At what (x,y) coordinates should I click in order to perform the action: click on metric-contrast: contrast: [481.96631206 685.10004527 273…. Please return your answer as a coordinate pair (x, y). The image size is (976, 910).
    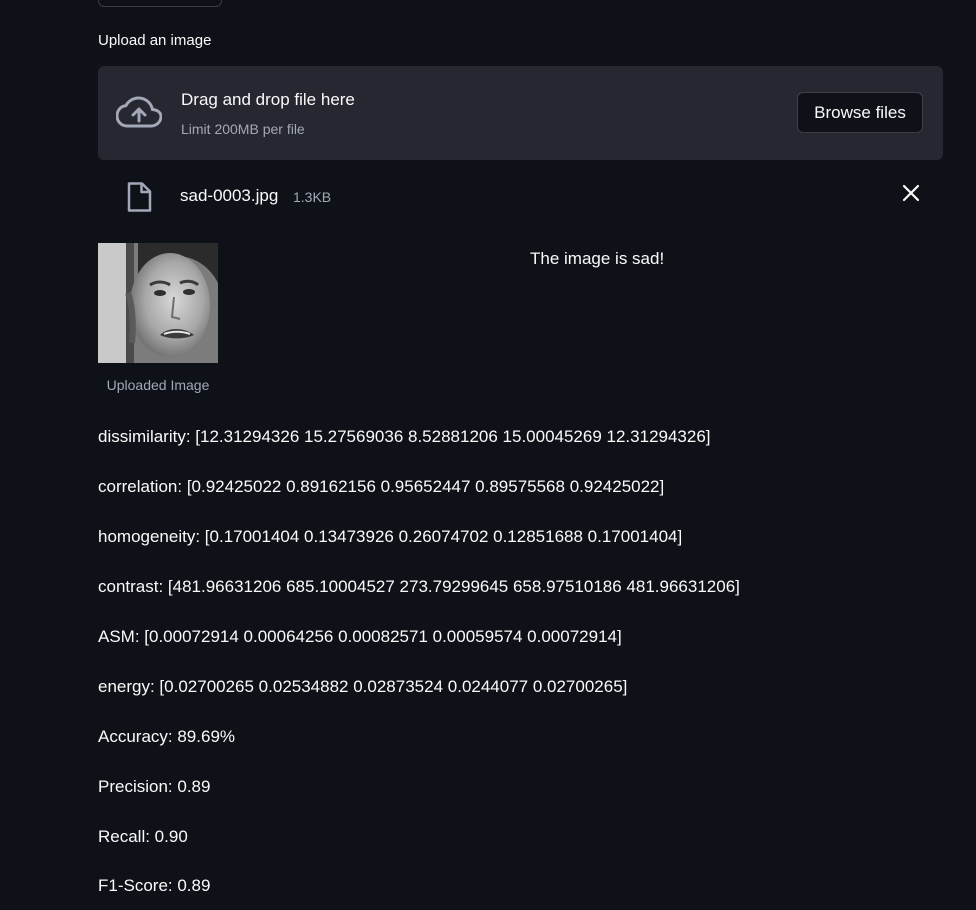
    Looking at the image, I should click on (419, 586).